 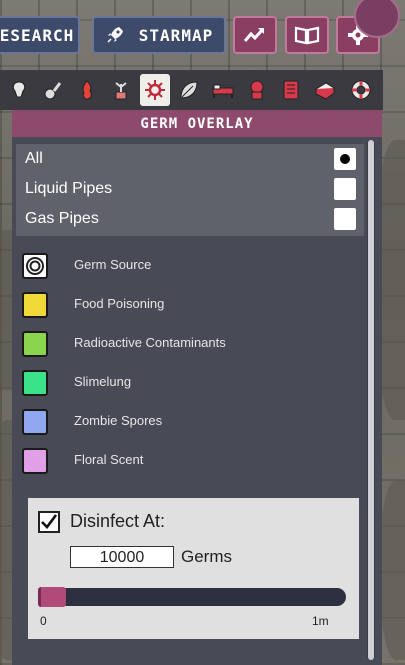 I want to click on germ-icon, so click(x=155, y=90).